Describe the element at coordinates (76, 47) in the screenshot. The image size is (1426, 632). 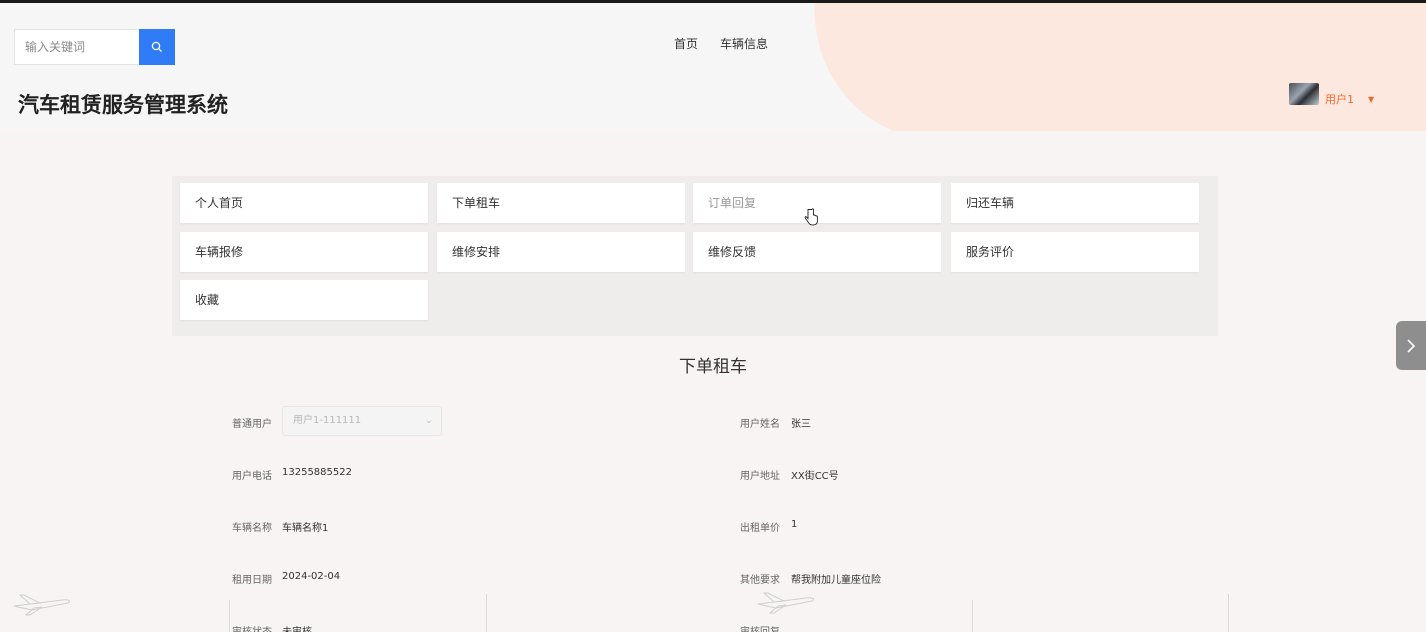
I see `search-input` at that location.